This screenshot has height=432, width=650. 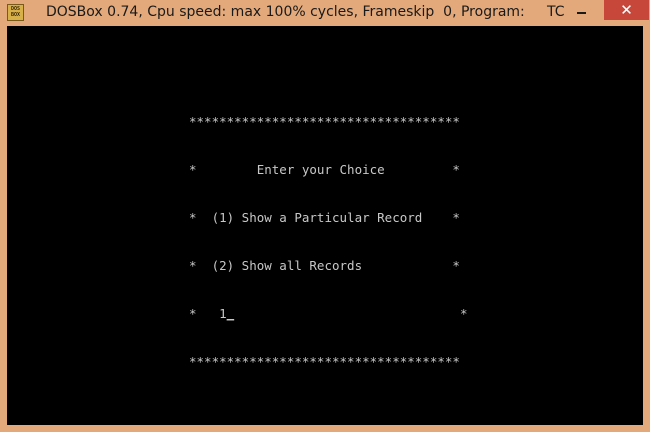 I want to click on menu-option-2: * (2) Show all Records *, so click(x=324, y=265).